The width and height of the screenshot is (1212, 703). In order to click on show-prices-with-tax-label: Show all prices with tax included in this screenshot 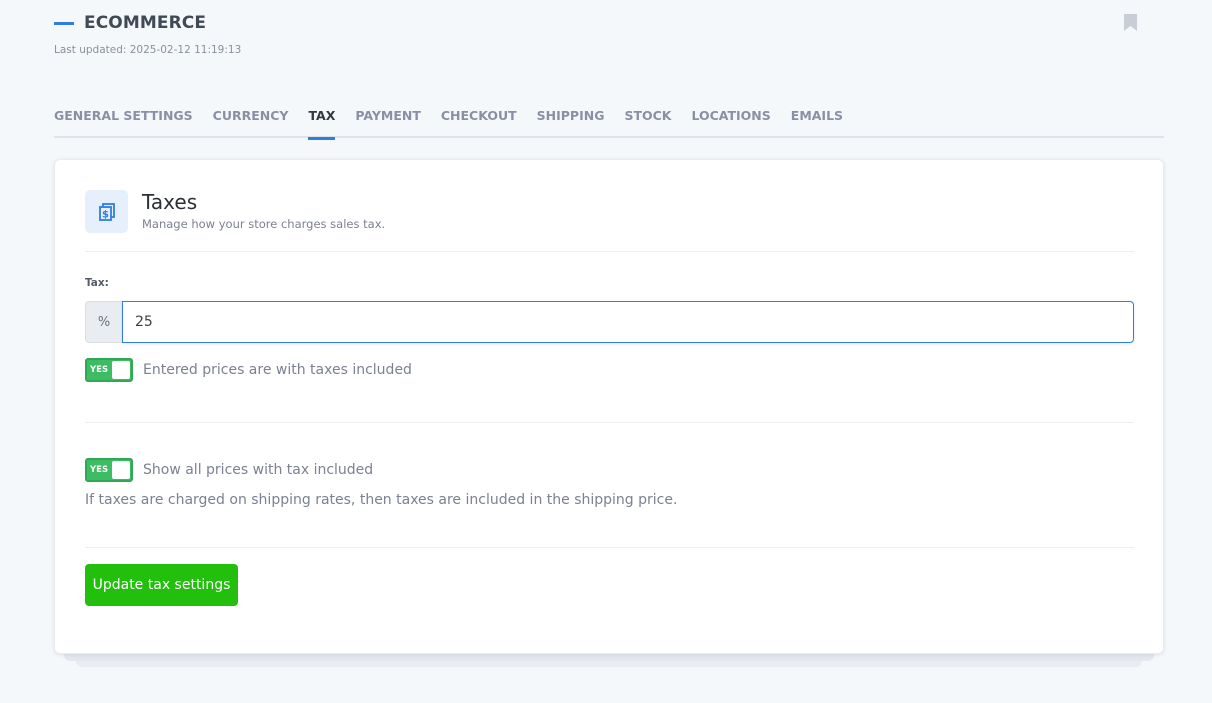, I will do `click(258, 470)`.